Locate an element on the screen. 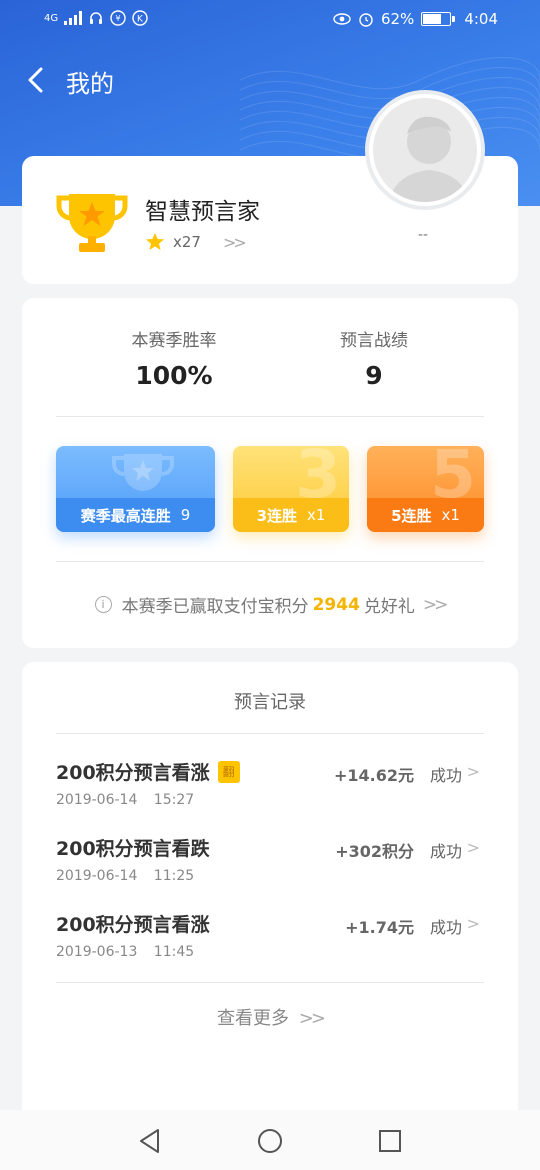 This screenshot has height=1170, width=540. record-date: 2019-06-13 11:45 is located at coordinates (125, 952).